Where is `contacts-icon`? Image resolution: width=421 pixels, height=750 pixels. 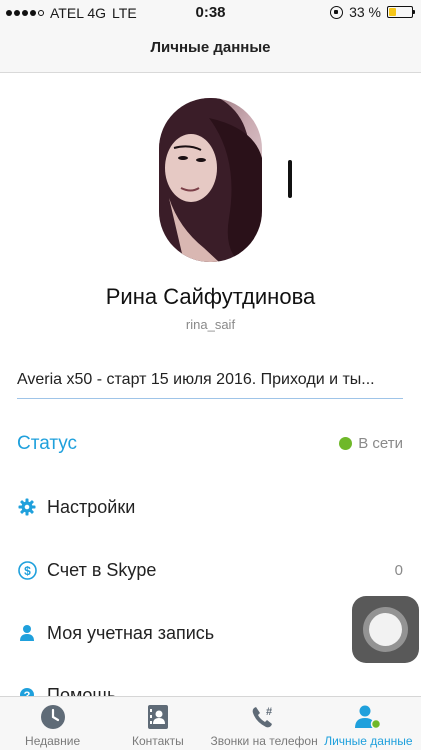 contacts-icon is located at coordinates (158, 717).